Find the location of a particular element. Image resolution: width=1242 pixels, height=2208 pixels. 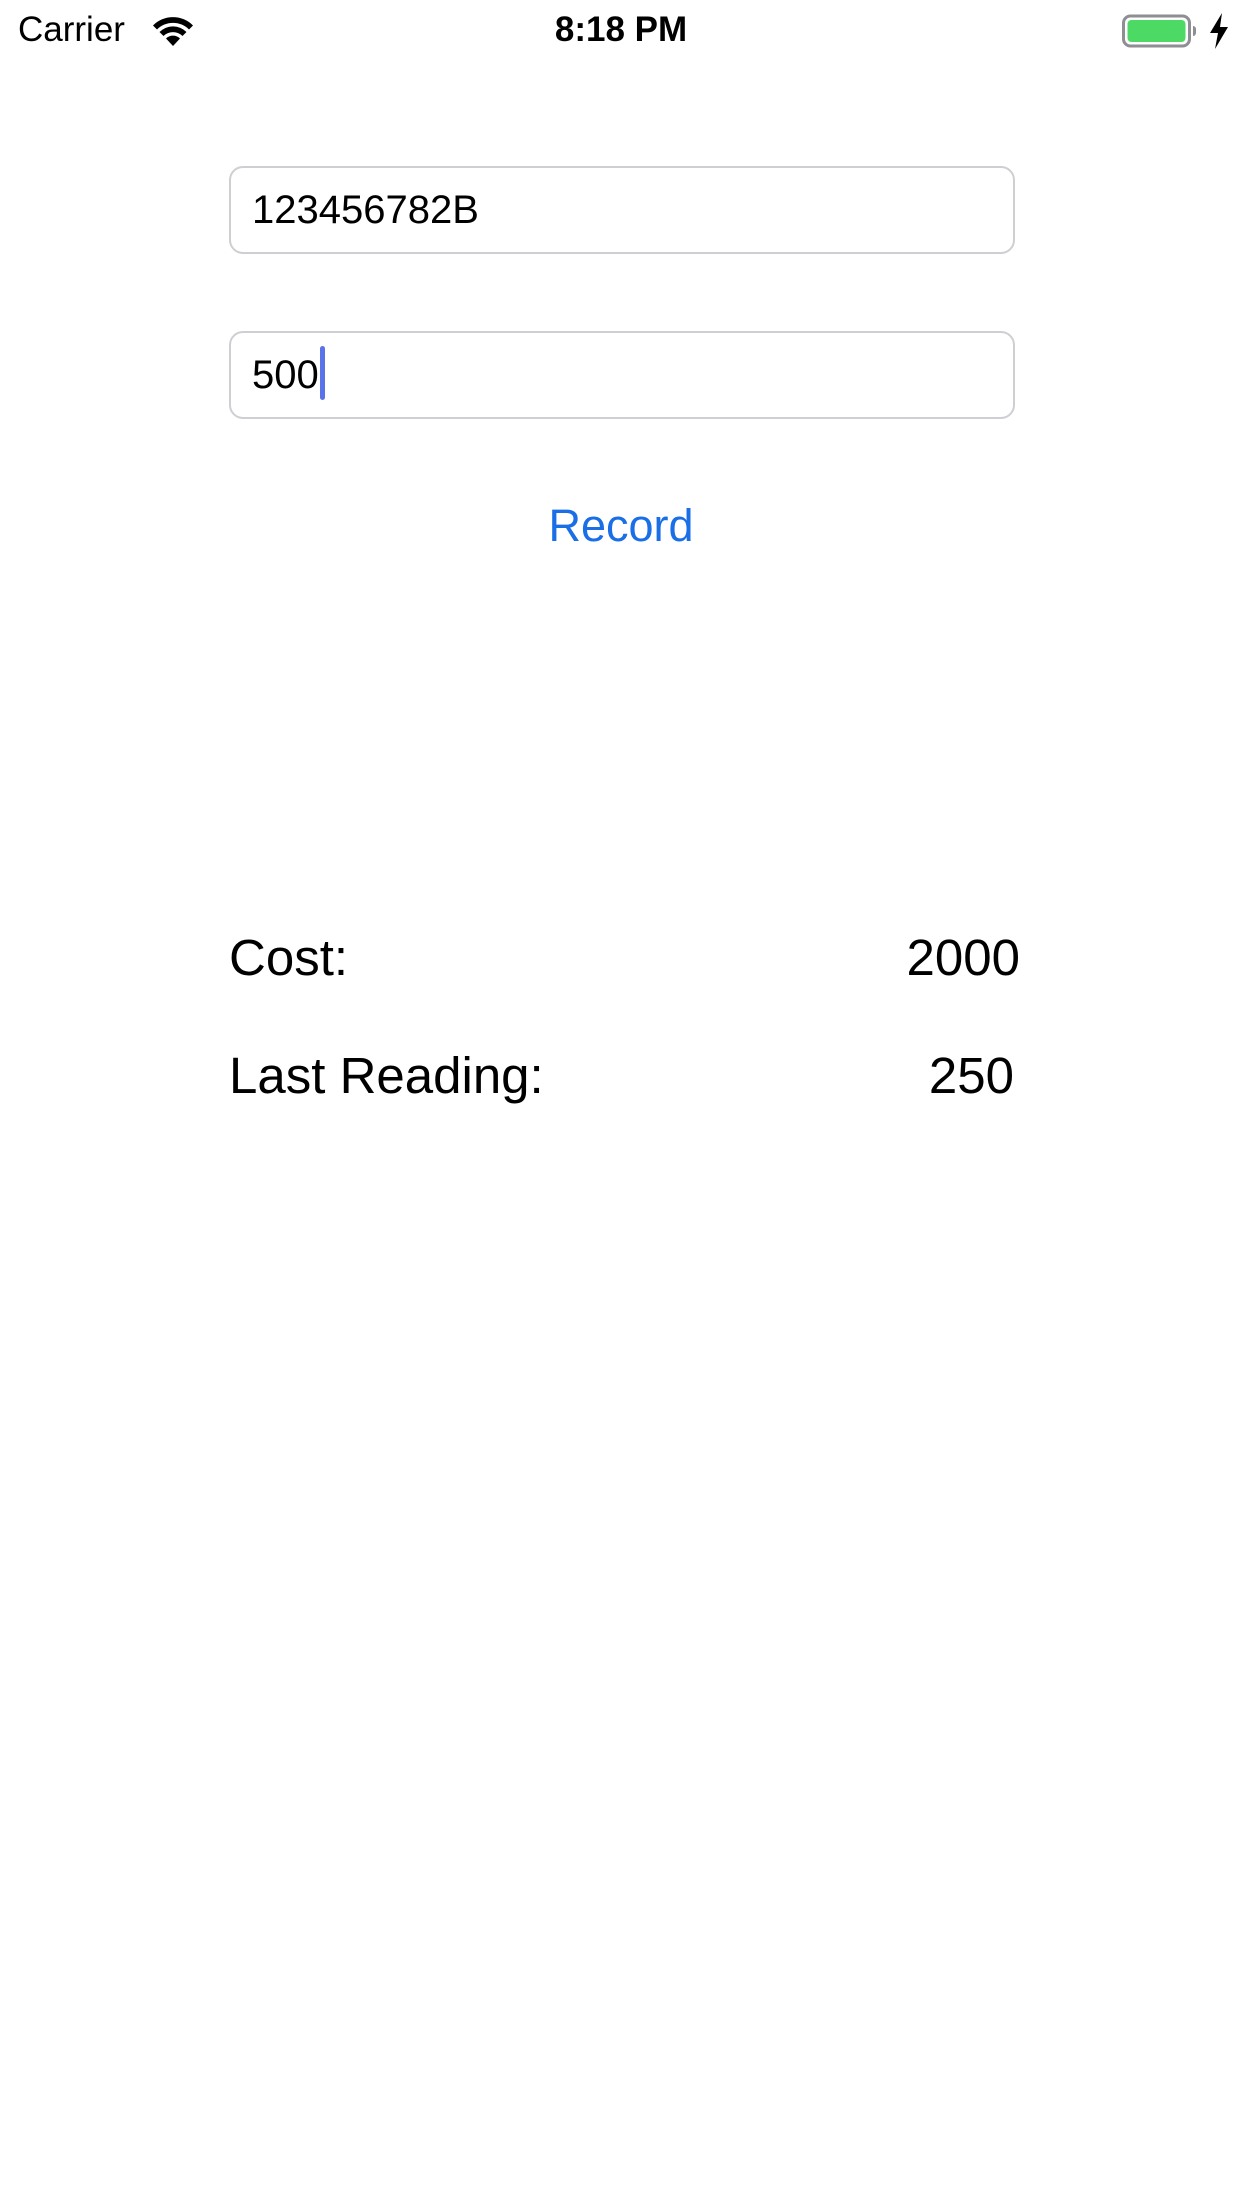

meter-id-input: 123456782B is located at coordinates (622, 210).